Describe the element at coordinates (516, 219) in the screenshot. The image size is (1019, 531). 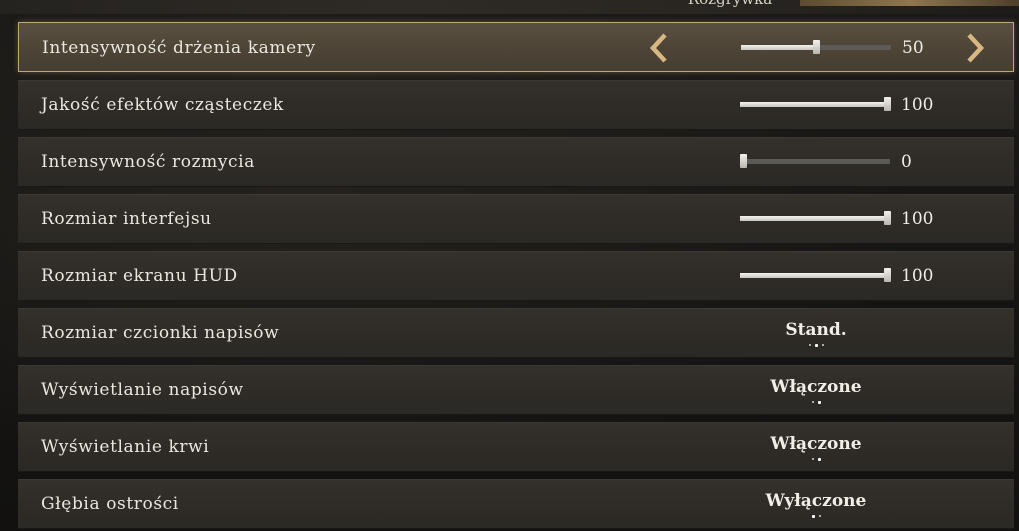
I see `setting-row-interface-size: Rozmiar interfejsu 100` at that location.